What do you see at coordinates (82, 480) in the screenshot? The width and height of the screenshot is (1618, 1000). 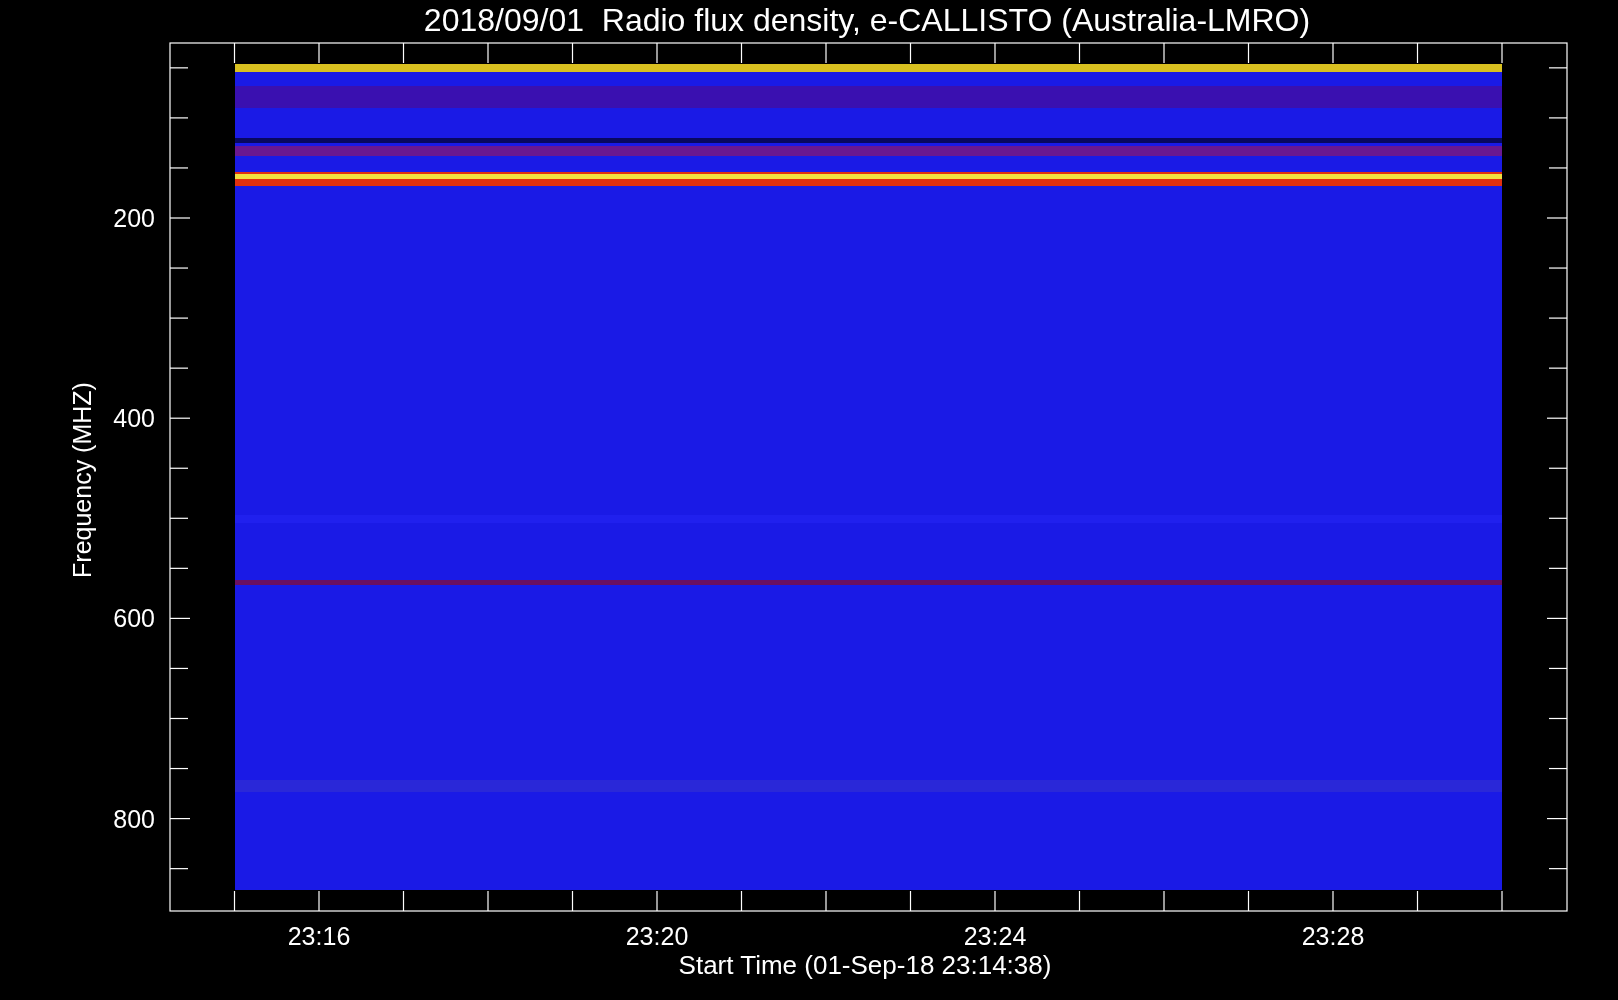 I see `y-axis-title: Frequency (MHZ)` at bounding box center [82, 480].